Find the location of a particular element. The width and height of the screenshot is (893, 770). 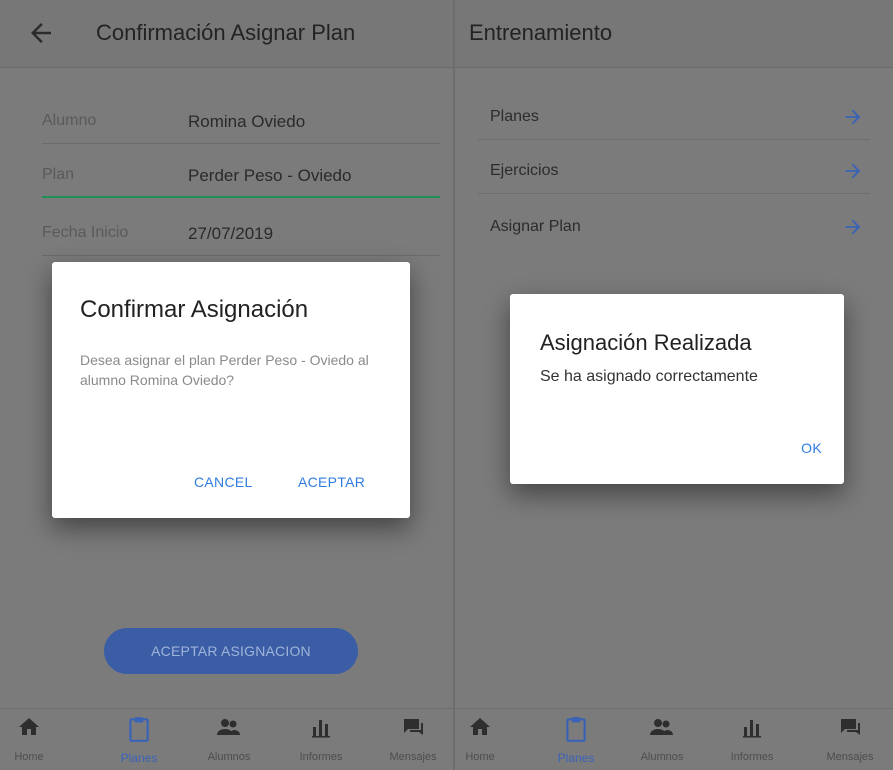

start-date-field: Fecha Inicio 27/07/2019 is located at coordinates (241, 234).